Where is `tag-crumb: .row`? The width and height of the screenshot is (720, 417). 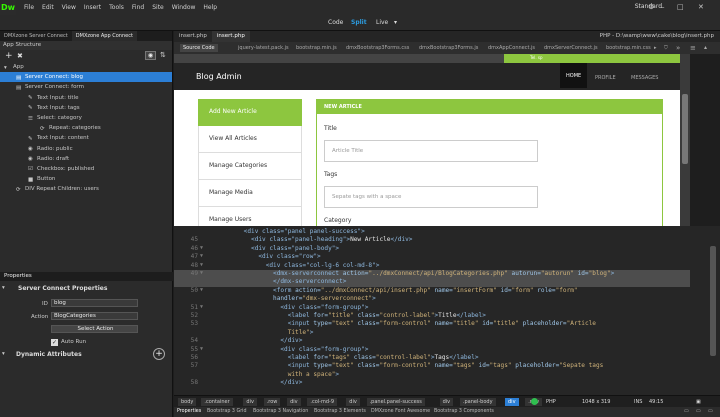 tag-crumb: .row is located at coordinates (272, 402).